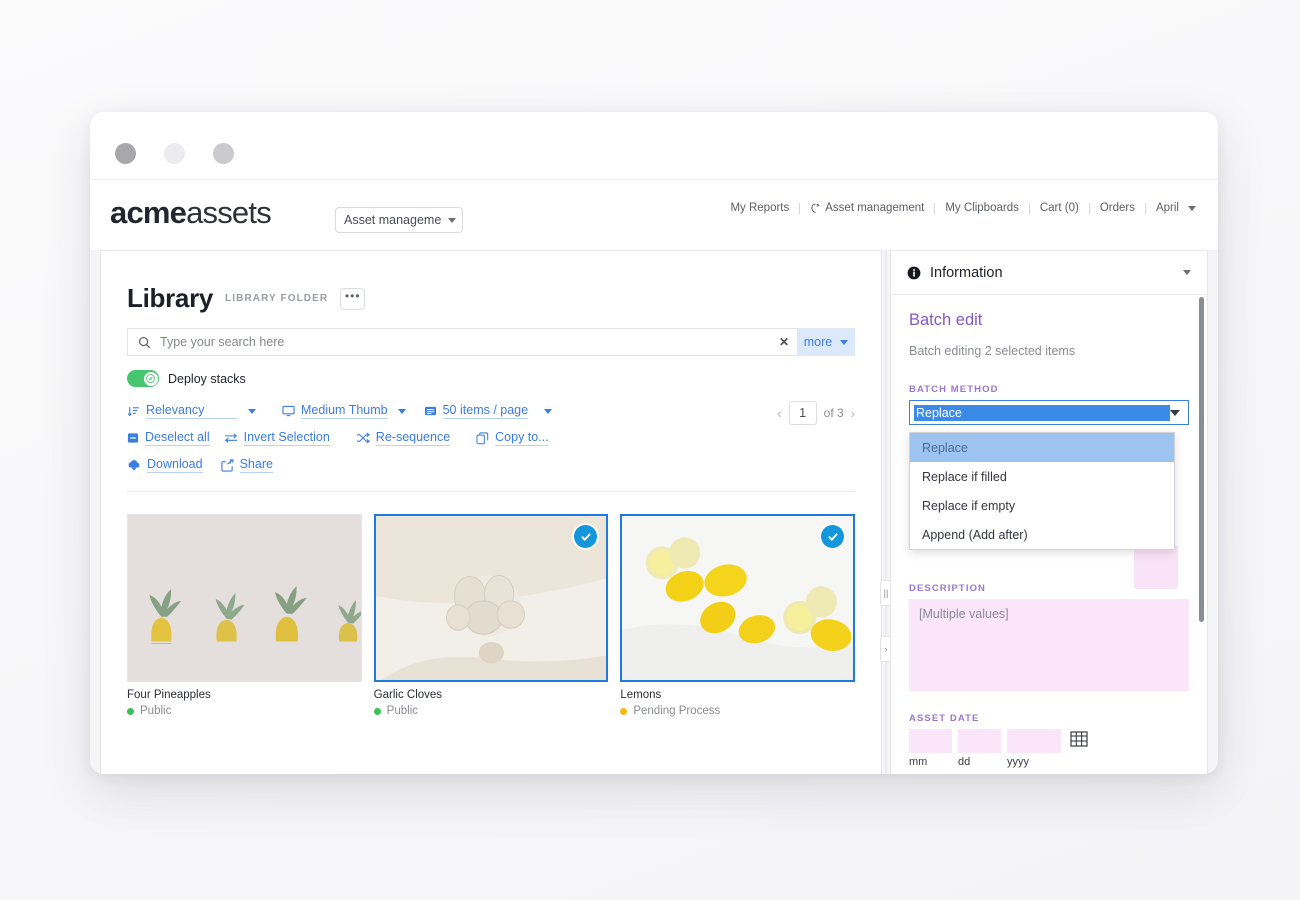 The image size is (1300, 900). Describe the element at coordinates (779, 413) in the screenshot. I see `prev-page-button: ‹` at that location.